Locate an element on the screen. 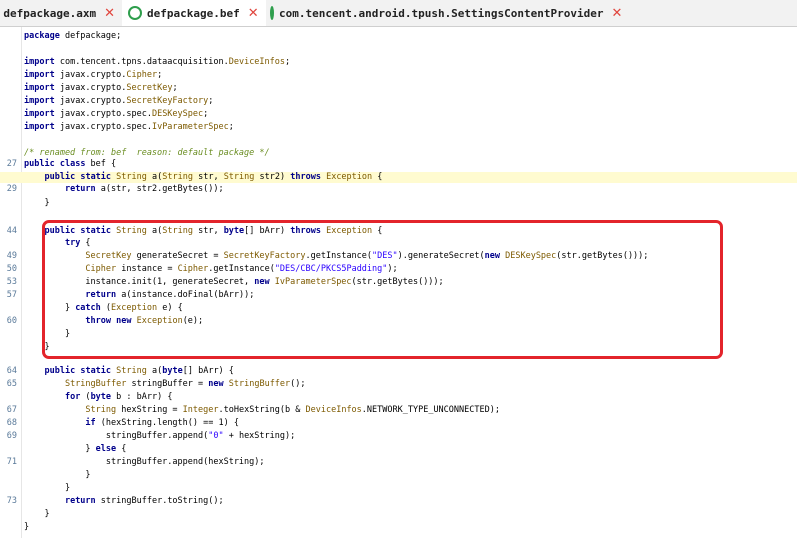 The width and height of the screenshot is (797, 538). code-line: import javax.crypto.Cipher; is located at coordinates (93, 75).